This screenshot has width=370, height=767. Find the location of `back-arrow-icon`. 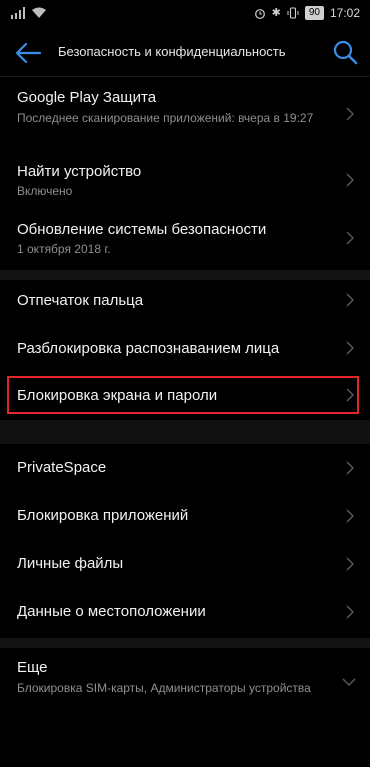

back-arrow-icon is located at coordinates (28, 53).